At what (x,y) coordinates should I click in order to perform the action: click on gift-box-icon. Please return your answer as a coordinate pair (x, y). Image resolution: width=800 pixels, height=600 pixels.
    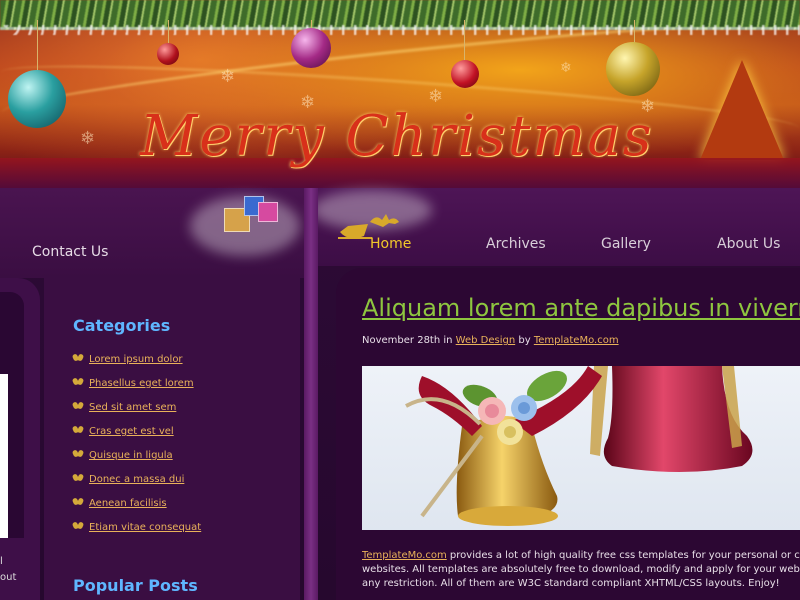
    Looking at the image, I should click on (252, 214).